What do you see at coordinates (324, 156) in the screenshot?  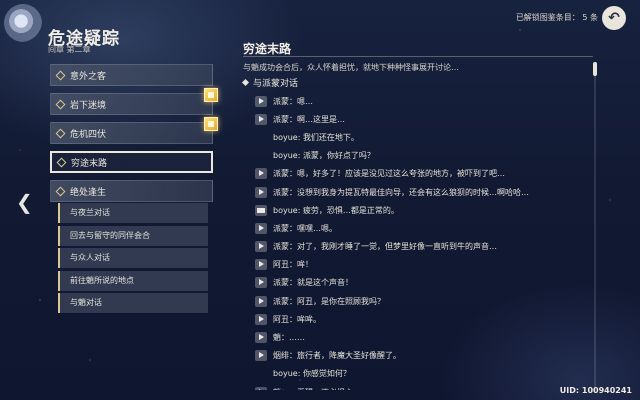 I see `dialogue-text: boyue: 派蒙，你好点了吗？` at bounding box center [324, 156].